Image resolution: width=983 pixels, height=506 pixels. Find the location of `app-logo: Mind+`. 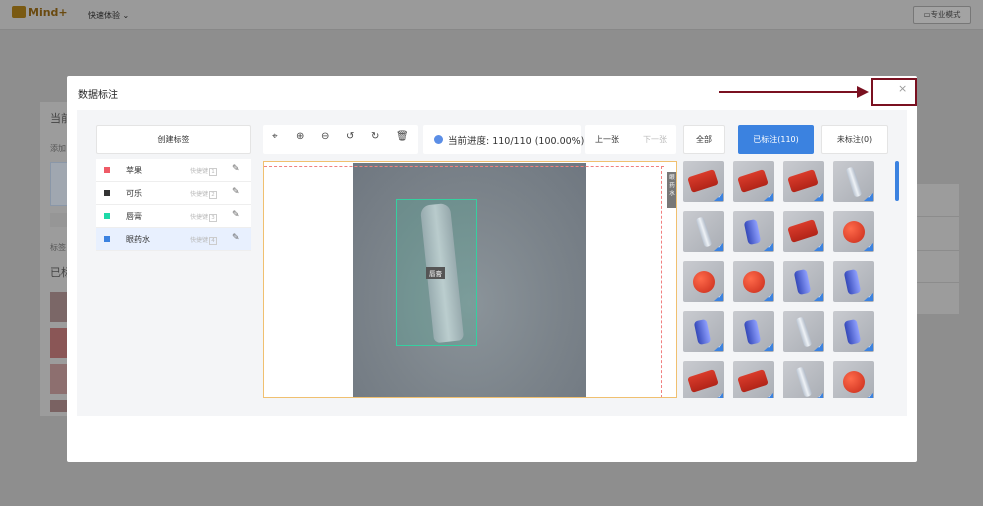

app-logo: Mind+ is located at coordinates (40, 12).